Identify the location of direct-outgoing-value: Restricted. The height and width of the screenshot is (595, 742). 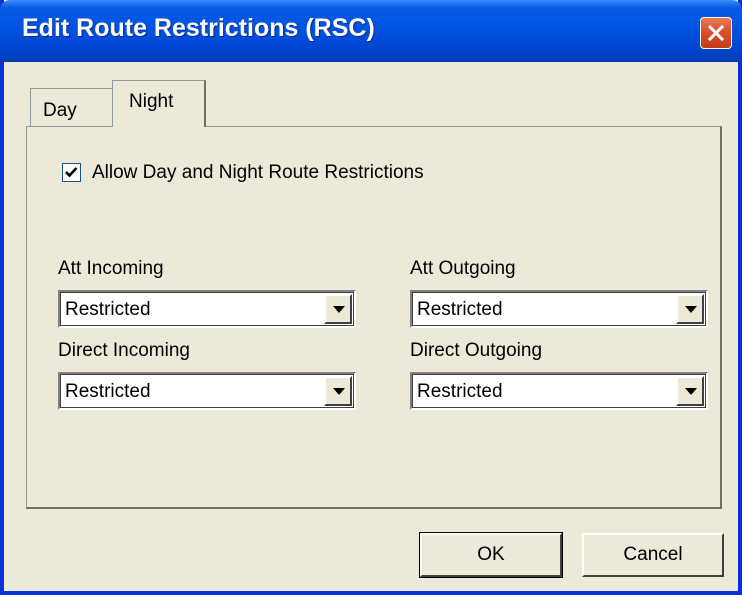
(460, 391).